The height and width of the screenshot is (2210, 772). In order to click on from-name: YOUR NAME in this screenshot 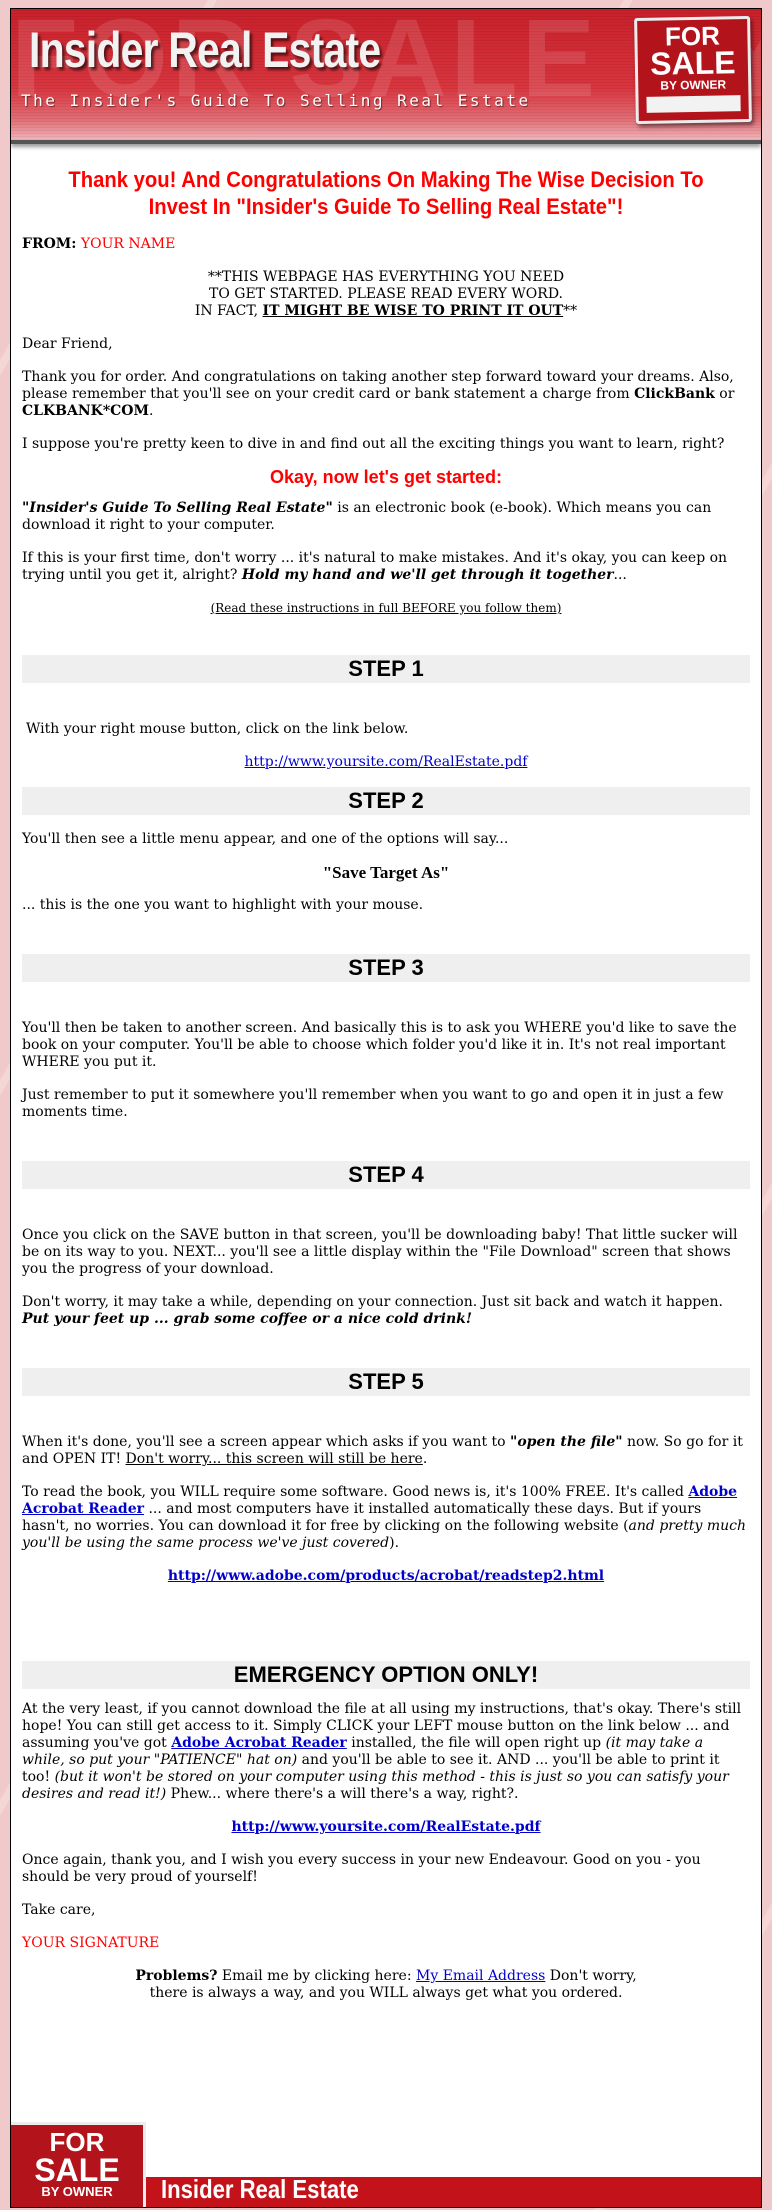, I will do `click(128, 244)`.